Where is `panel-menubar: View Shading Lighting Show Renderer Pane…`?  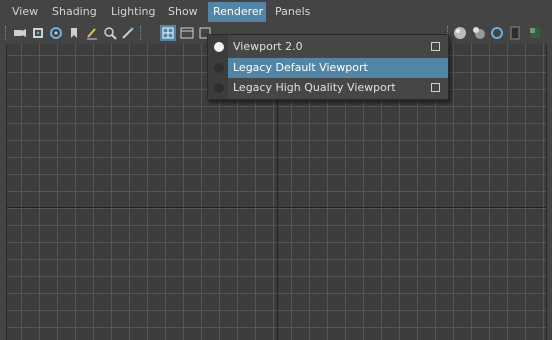
panel-menubar: View Shading Lighting Show Renderer Pane… is located at coordinates (276, 11).